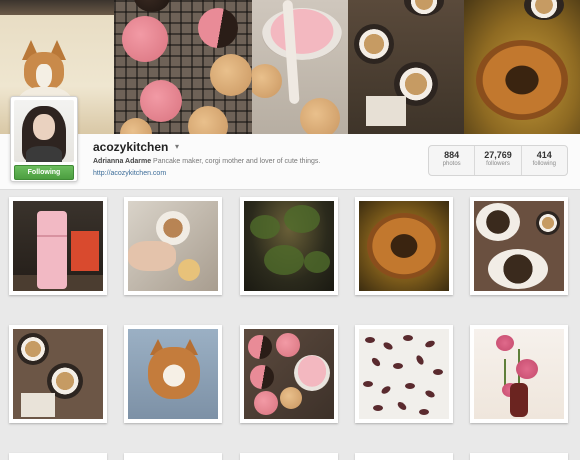 Image resolution: width=580 pixels, height=460 pixels. Describe the element at coordinates (498, 164) in the screenshot. I see `stat-followers-label: followers` at that location.